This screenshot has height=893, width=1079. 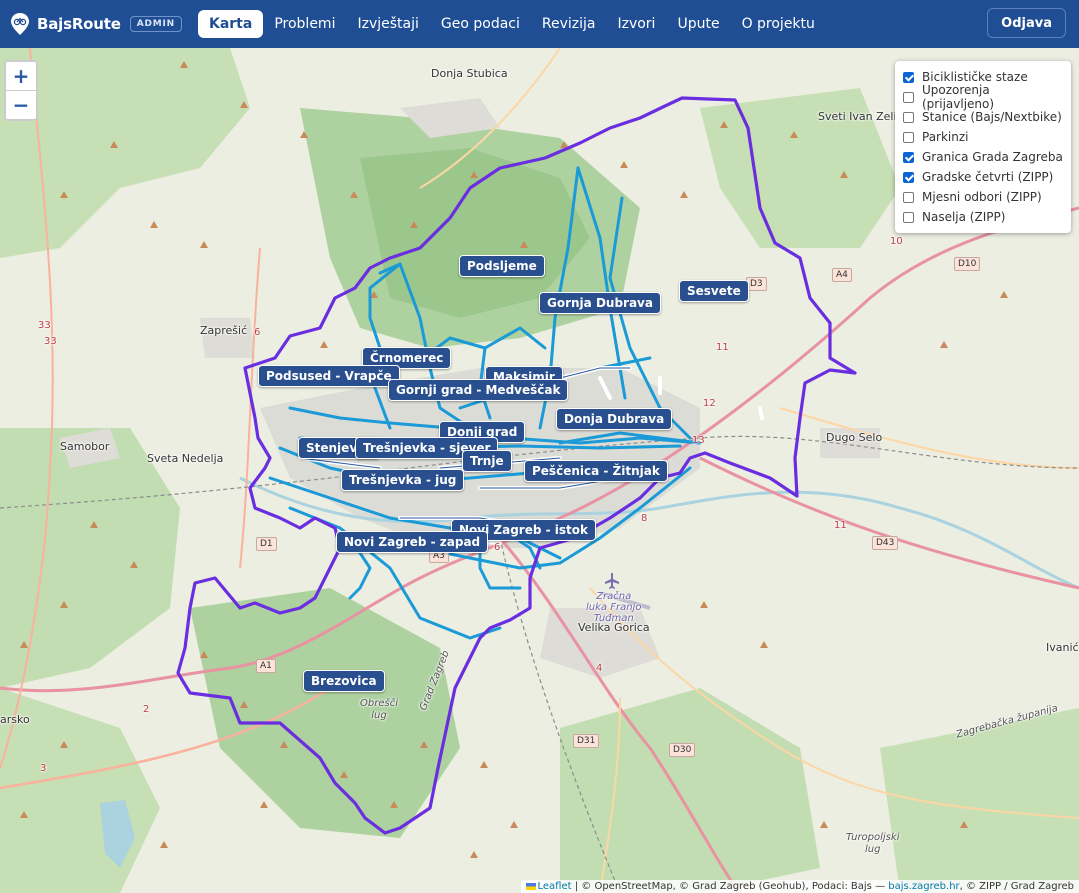 I want to click on road-shield-a1: A1, so click(x=266, y=666).